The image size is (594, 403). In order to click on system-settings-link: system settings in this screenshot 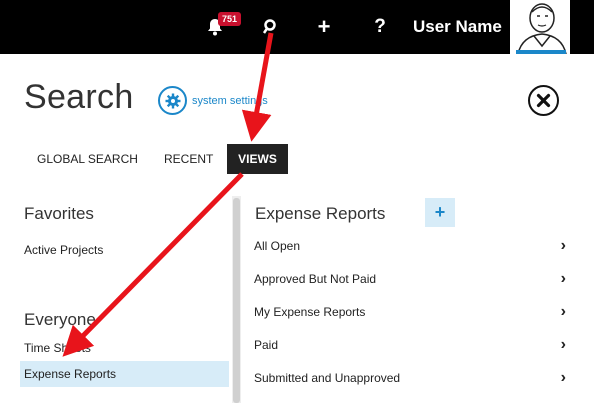, I will do `click(213, 100)`.